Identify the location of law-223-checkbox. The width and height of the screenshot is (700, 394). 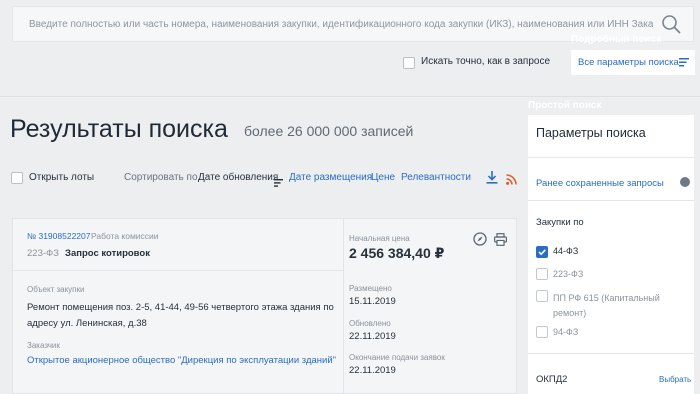
(542, 274).